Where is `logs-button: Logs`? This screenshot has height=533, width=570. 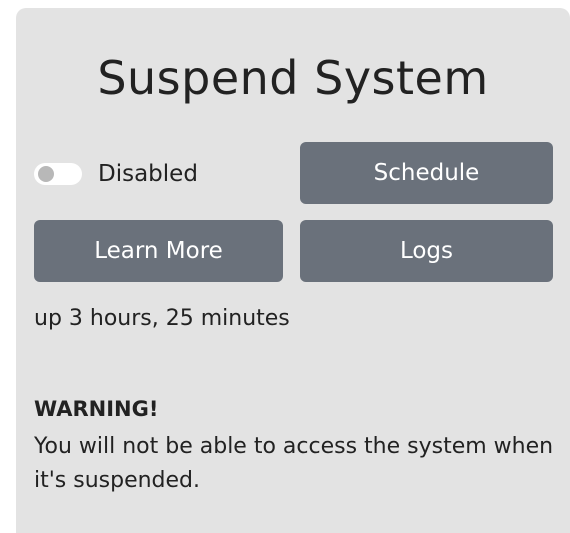 logs-button: Logs is located at coordinates (426, 251).